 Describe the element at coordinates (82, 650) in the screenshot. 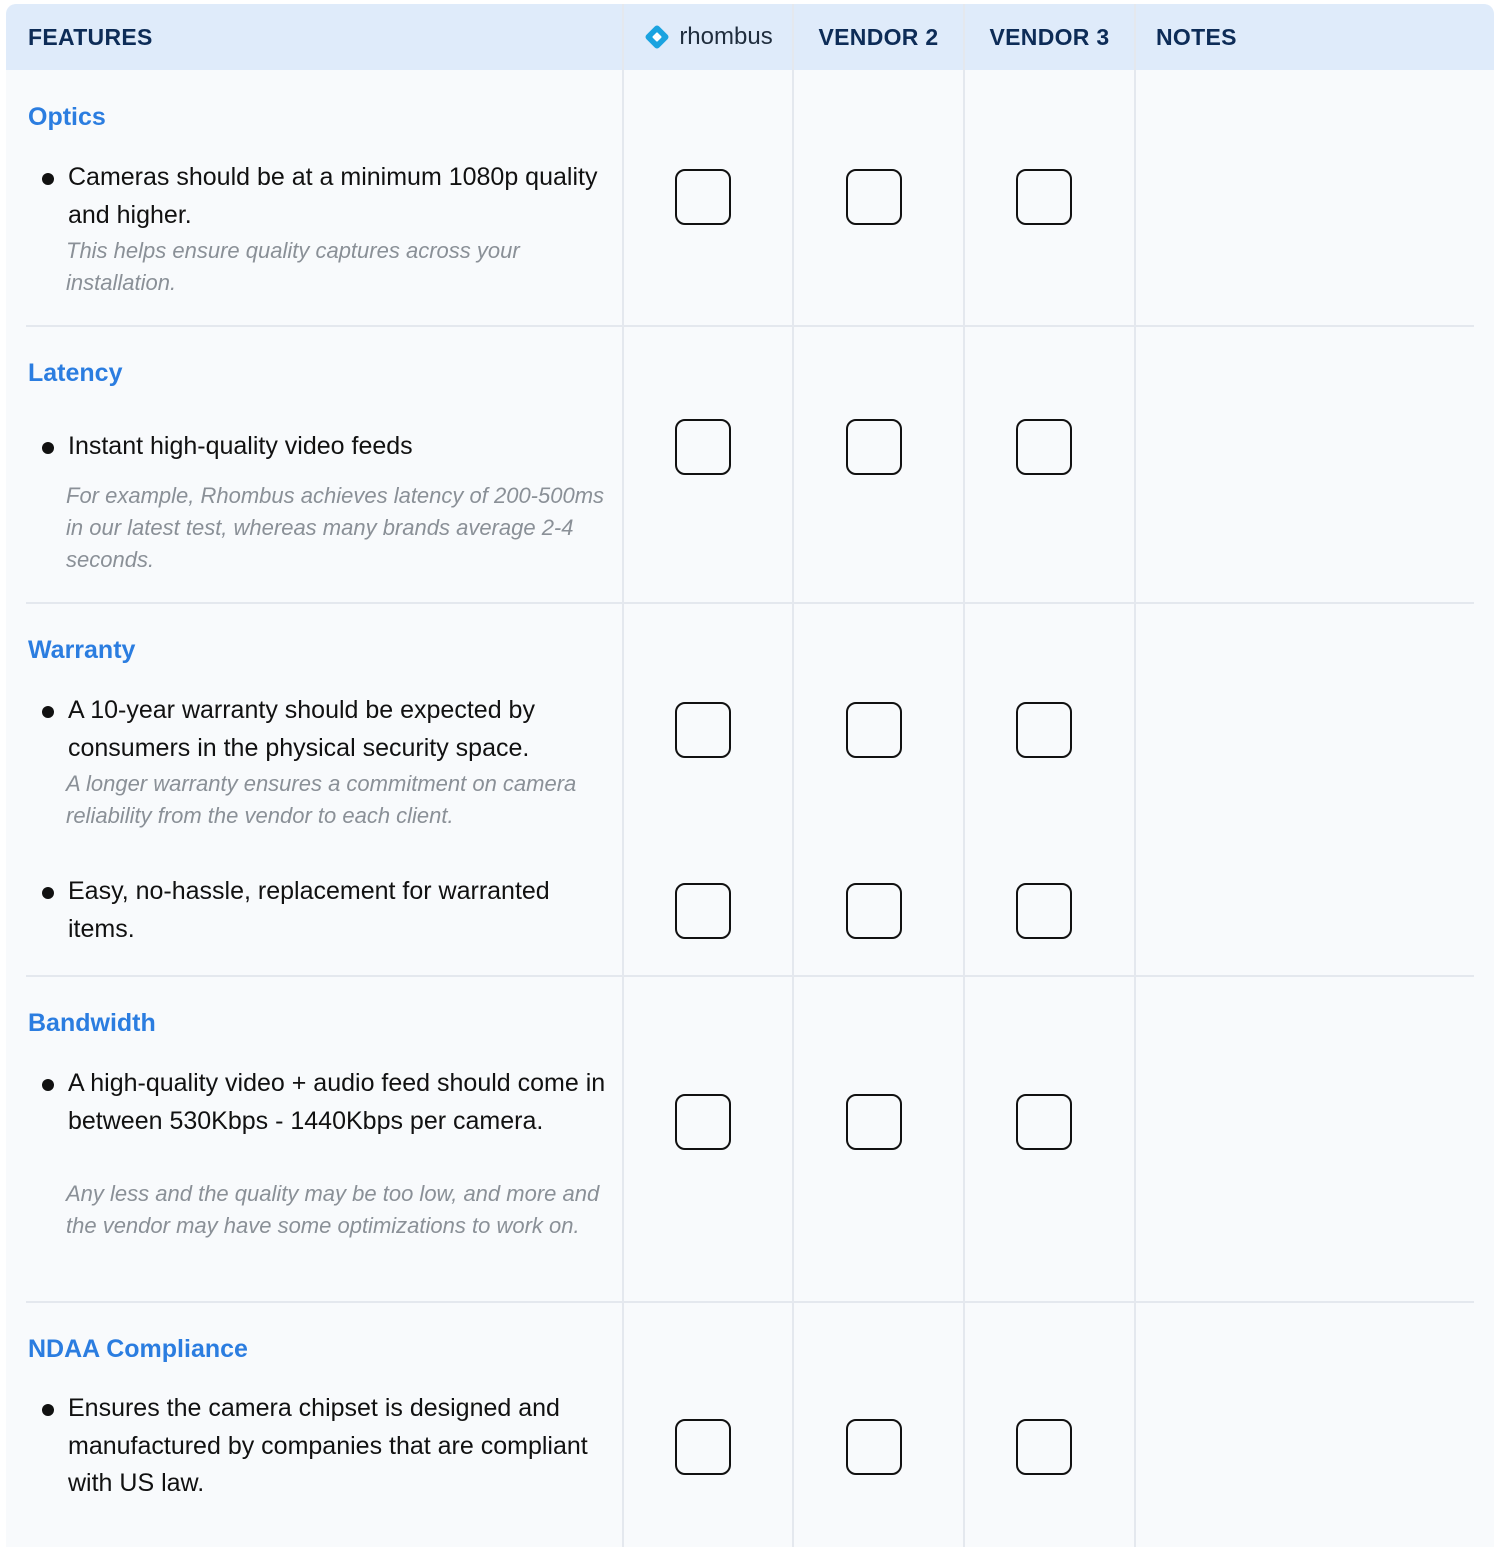

I see `section-title: Warranty` at that location.